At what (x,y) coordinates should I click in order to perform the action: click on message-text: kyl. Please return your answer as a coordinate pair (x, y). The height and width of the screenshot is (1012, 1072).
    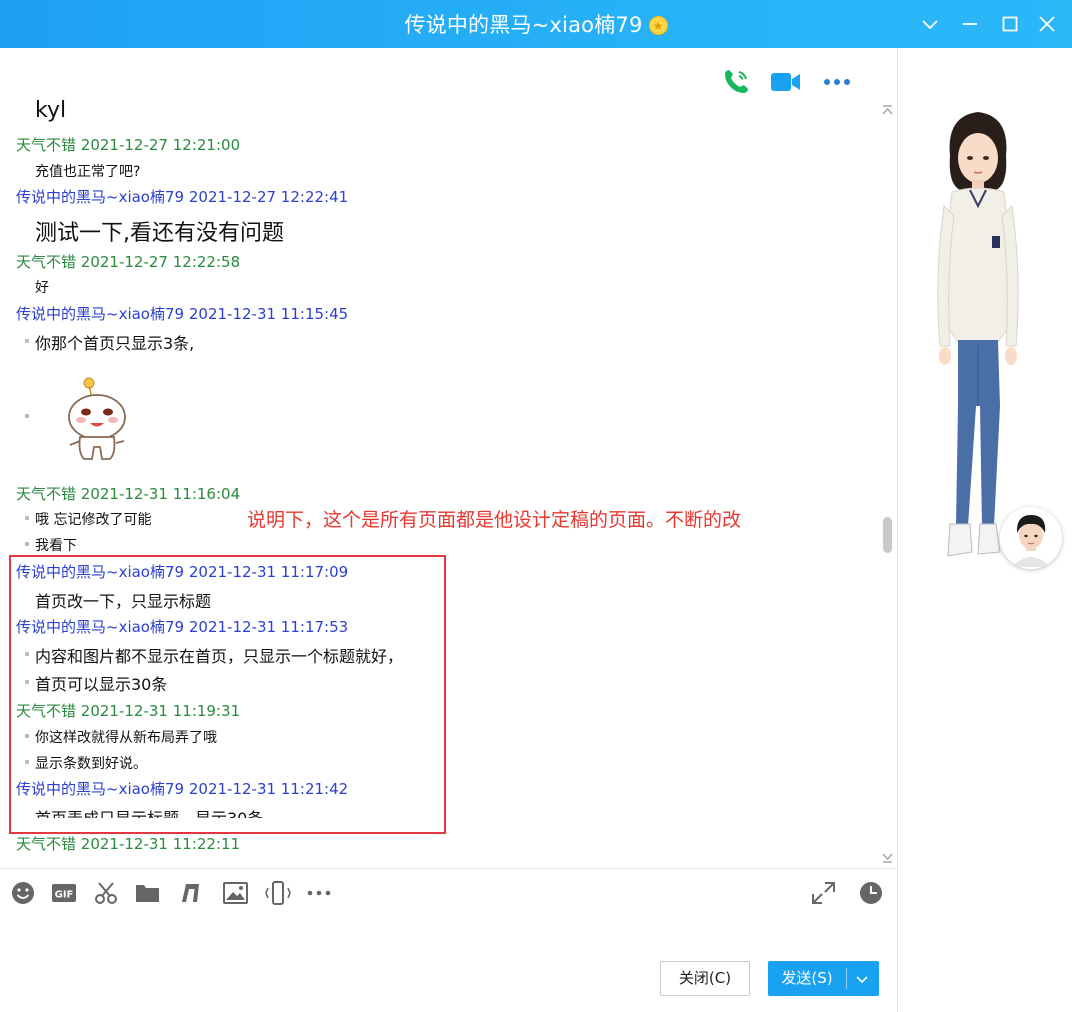
    Looking at the image, I should click on (51, 110).